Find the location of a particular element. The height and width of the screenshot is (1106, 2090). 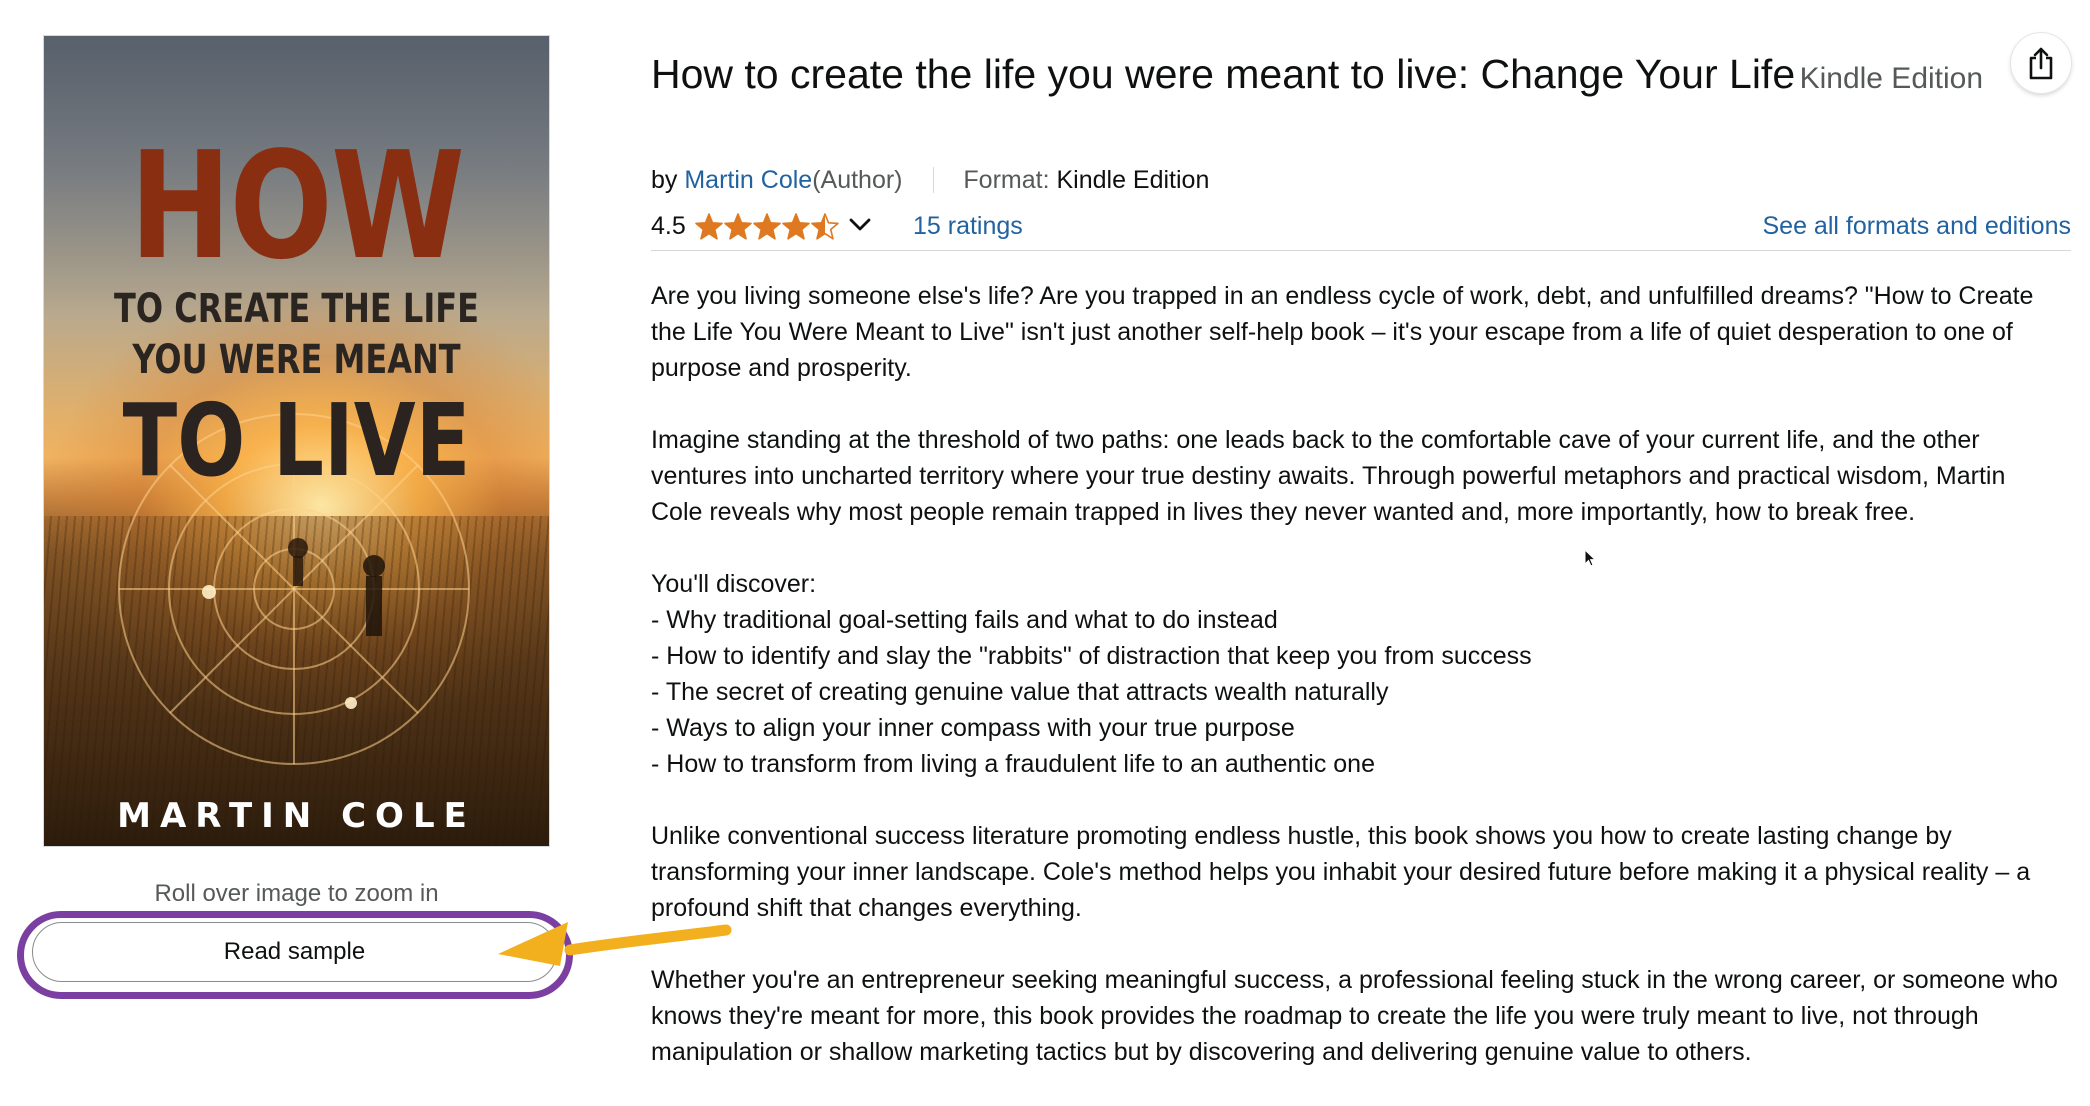

section-divider is located at coordinates (1361, 250).